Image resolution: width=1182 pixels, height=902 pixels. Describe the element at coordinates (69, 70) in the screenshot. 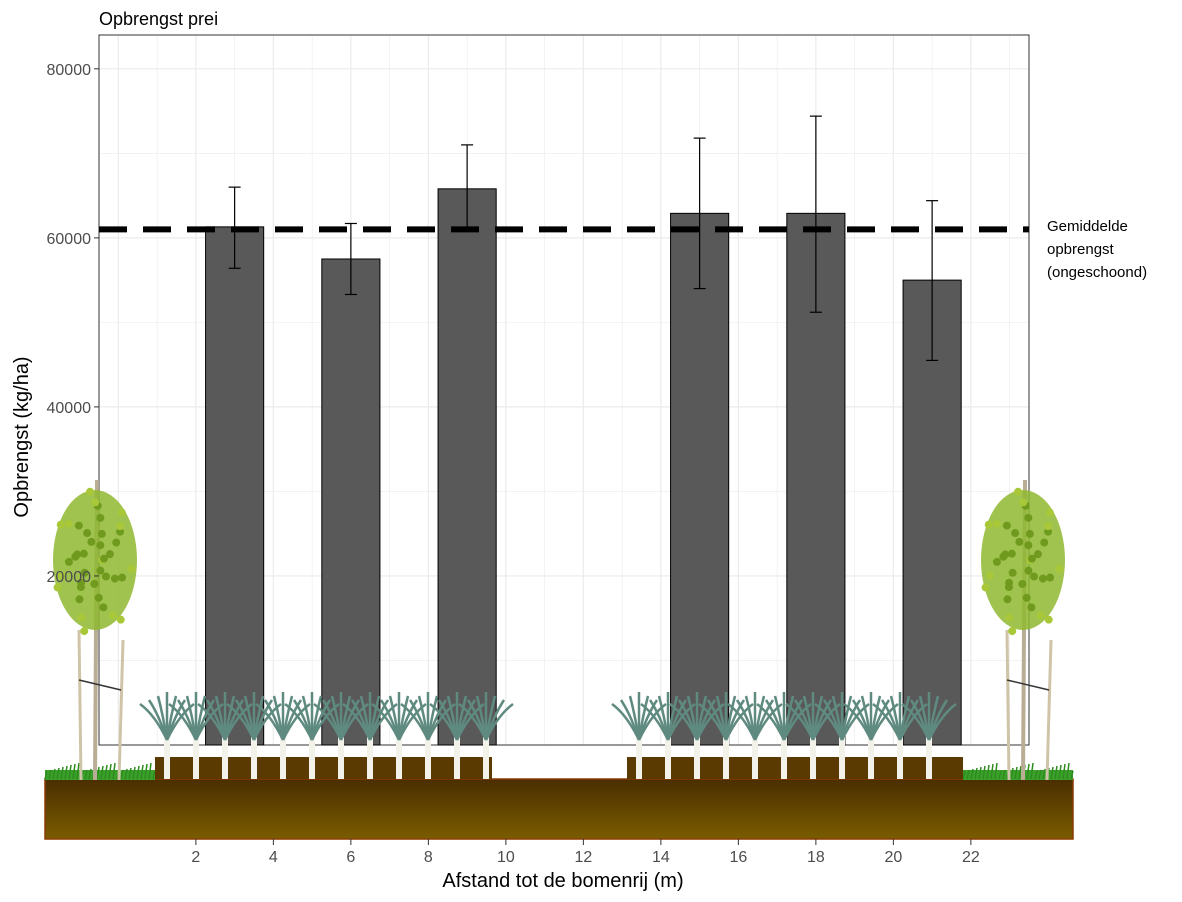

I see `y-tick-label: 80000` at that location.